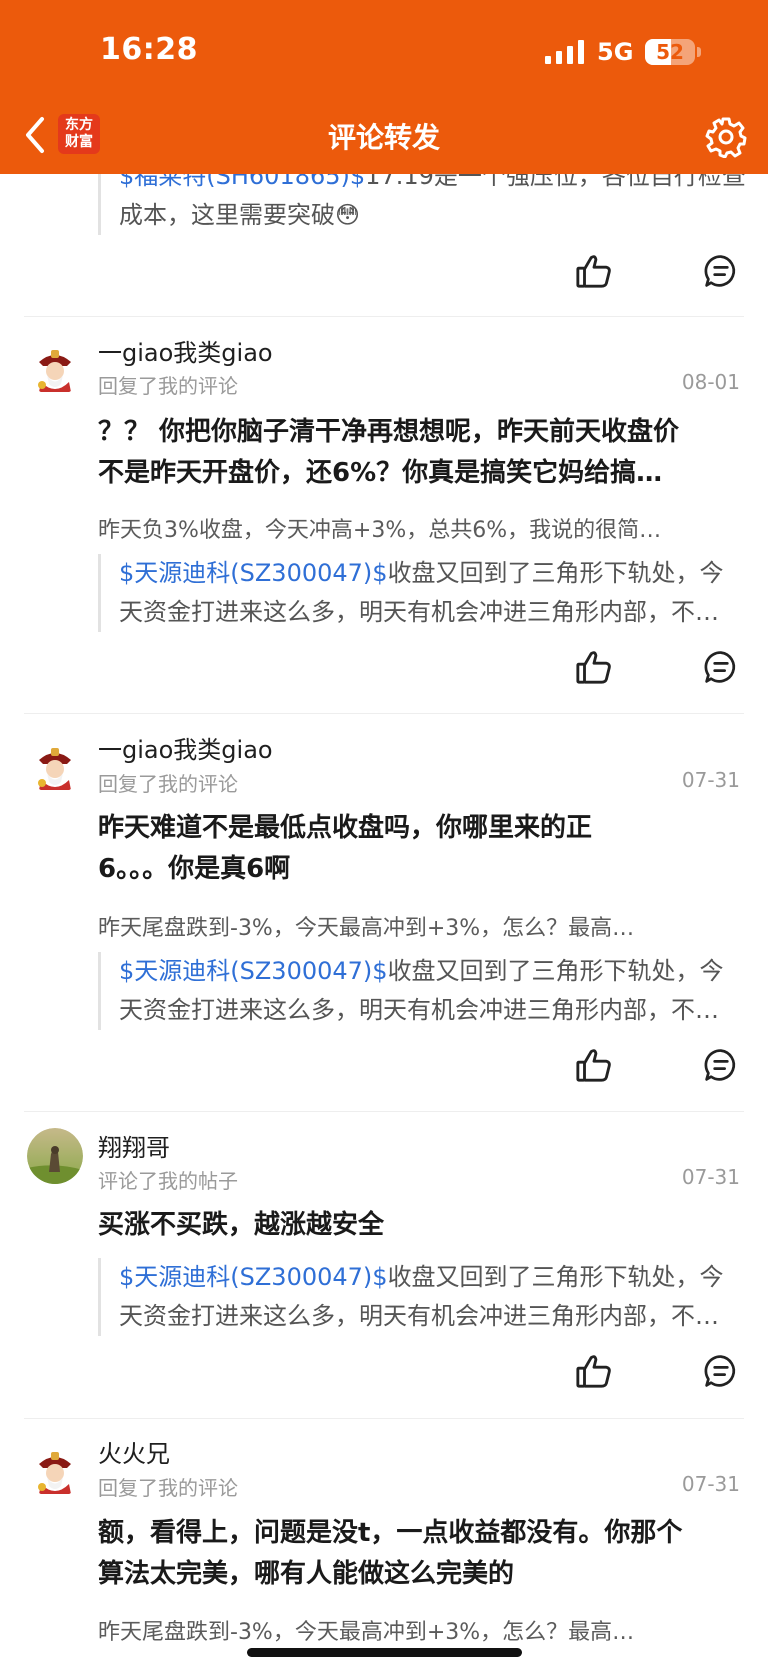 This screenshot has width=768, height=1665. Describe the element at coordinates (710, 382) in the screenshot. I see `date: 08-01` at that location.